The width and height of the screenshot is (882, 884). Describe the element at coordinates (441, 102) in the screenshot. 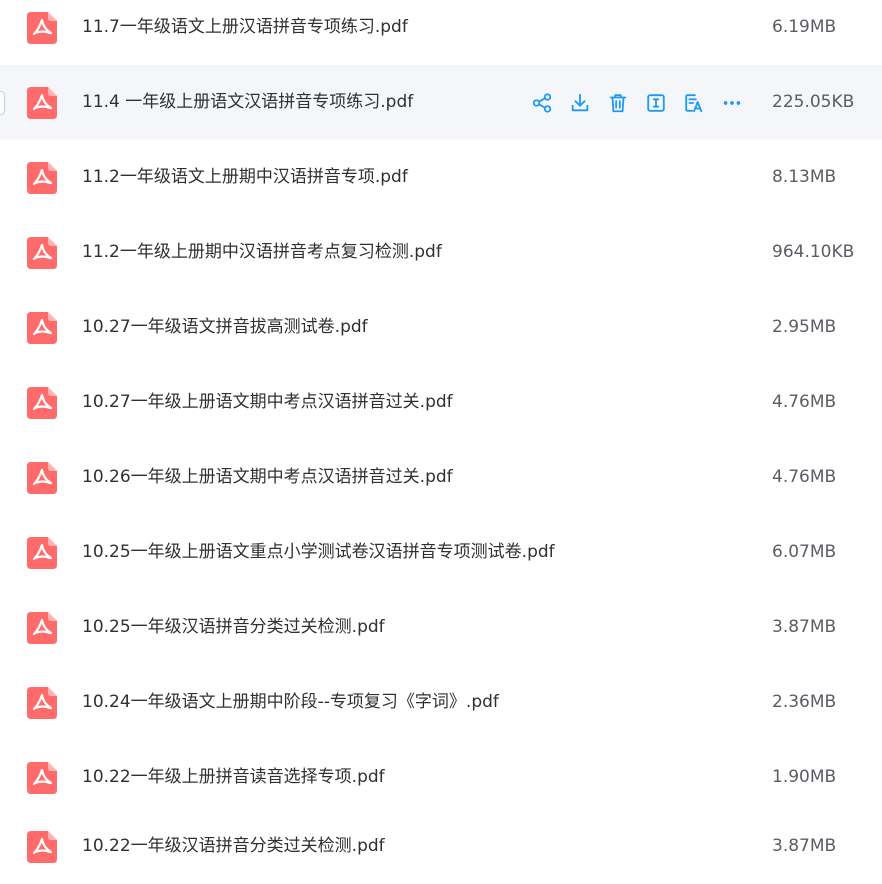

I see `file-row-hovered: 11.4 一年级上册语文汉语拼音专项练习.pdf 225.05KB` at that location.